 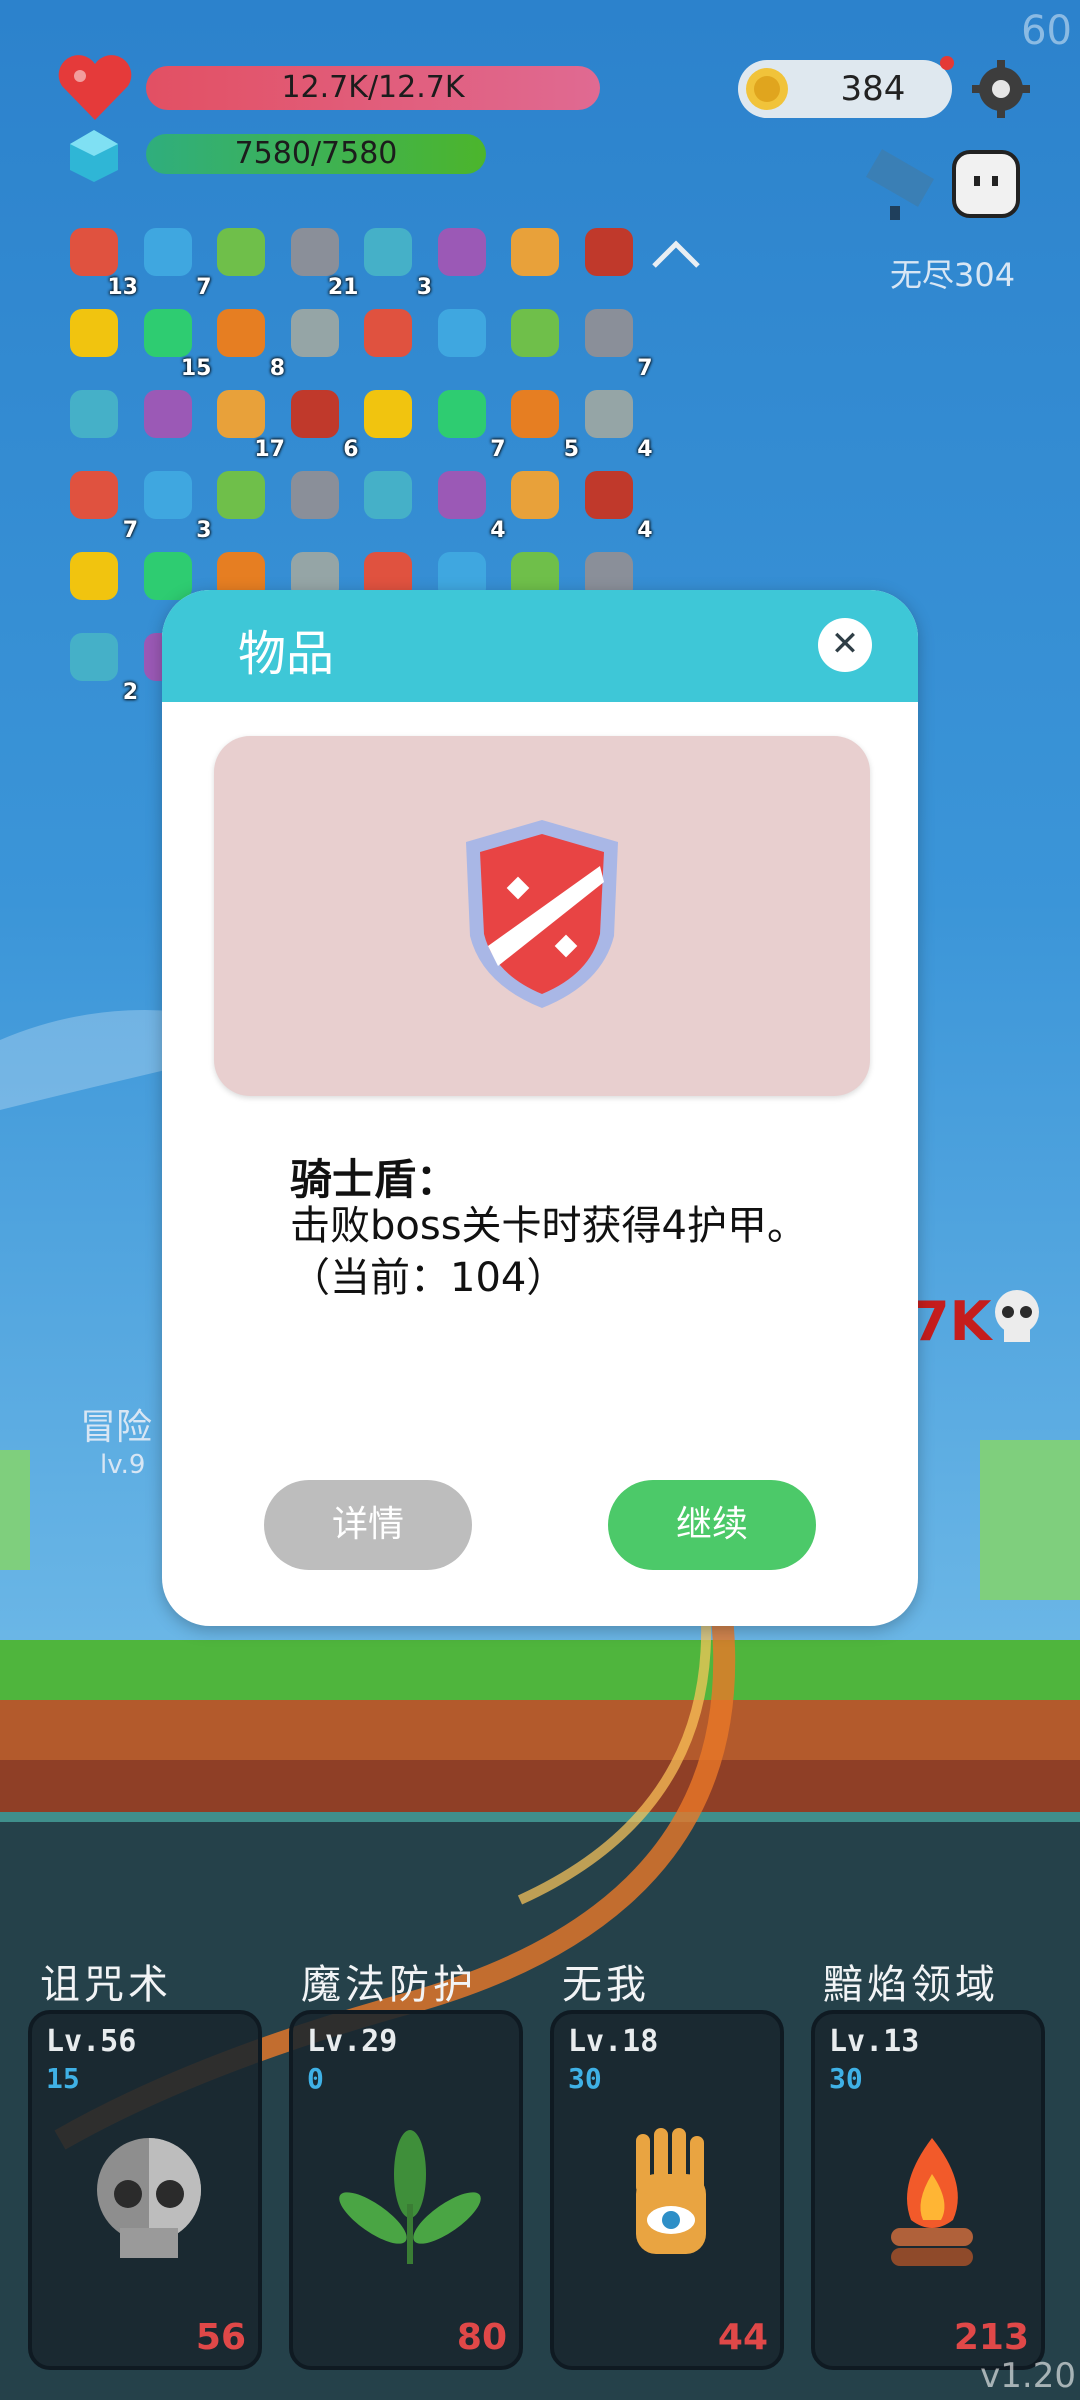 What do you see at coordinates (388, 414) in the screenshot?
I see `heat-icon` at bounding box center [388, 414].